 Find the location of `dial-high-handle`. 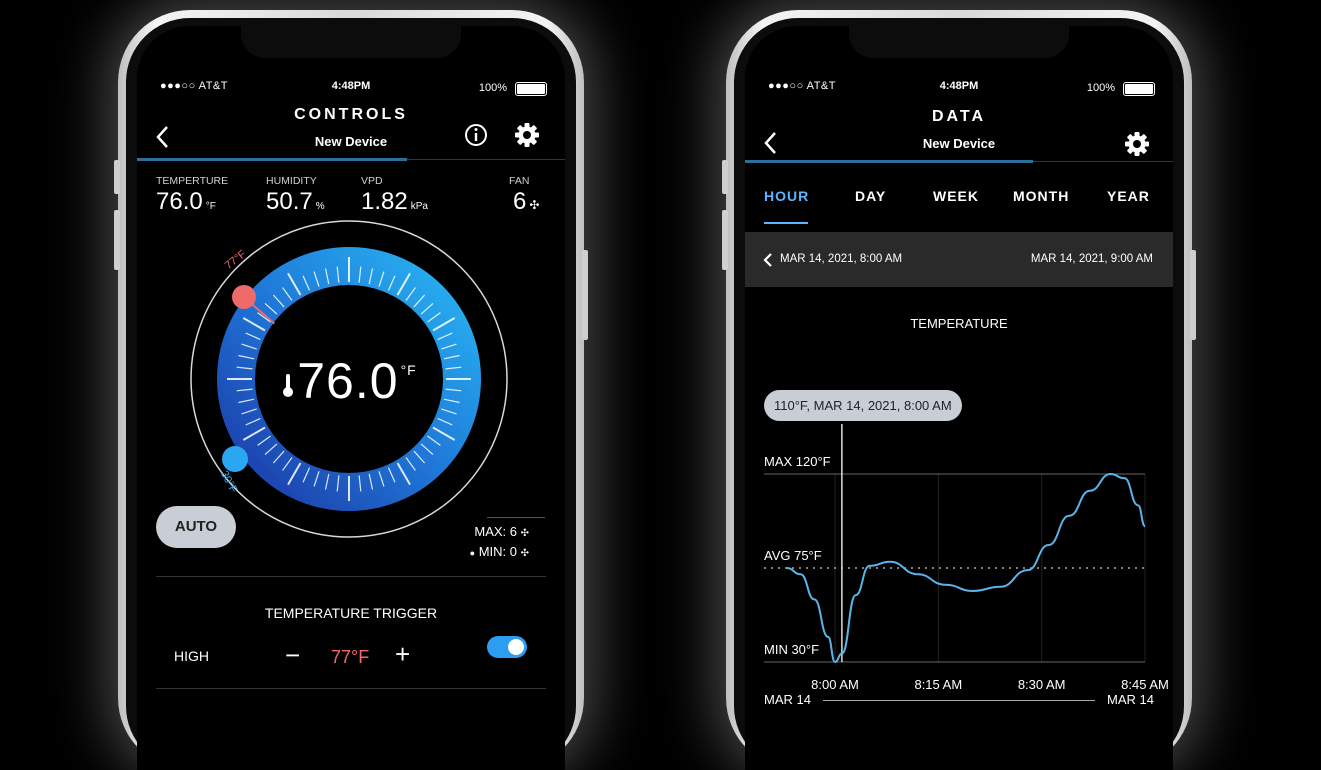

dial-high-handle is located at coordinates (244, 297).